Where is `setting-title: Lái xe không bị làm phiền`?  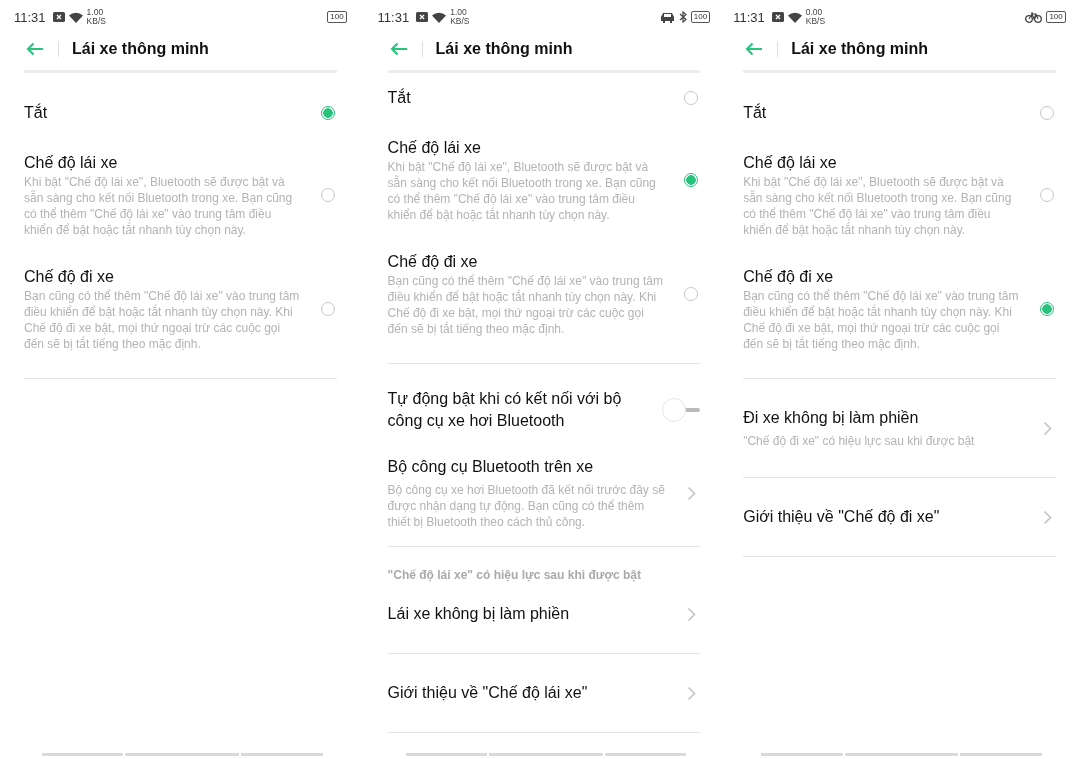
setting-title: Lái xe không bị làm phiền is located at coordinates (479, 614).